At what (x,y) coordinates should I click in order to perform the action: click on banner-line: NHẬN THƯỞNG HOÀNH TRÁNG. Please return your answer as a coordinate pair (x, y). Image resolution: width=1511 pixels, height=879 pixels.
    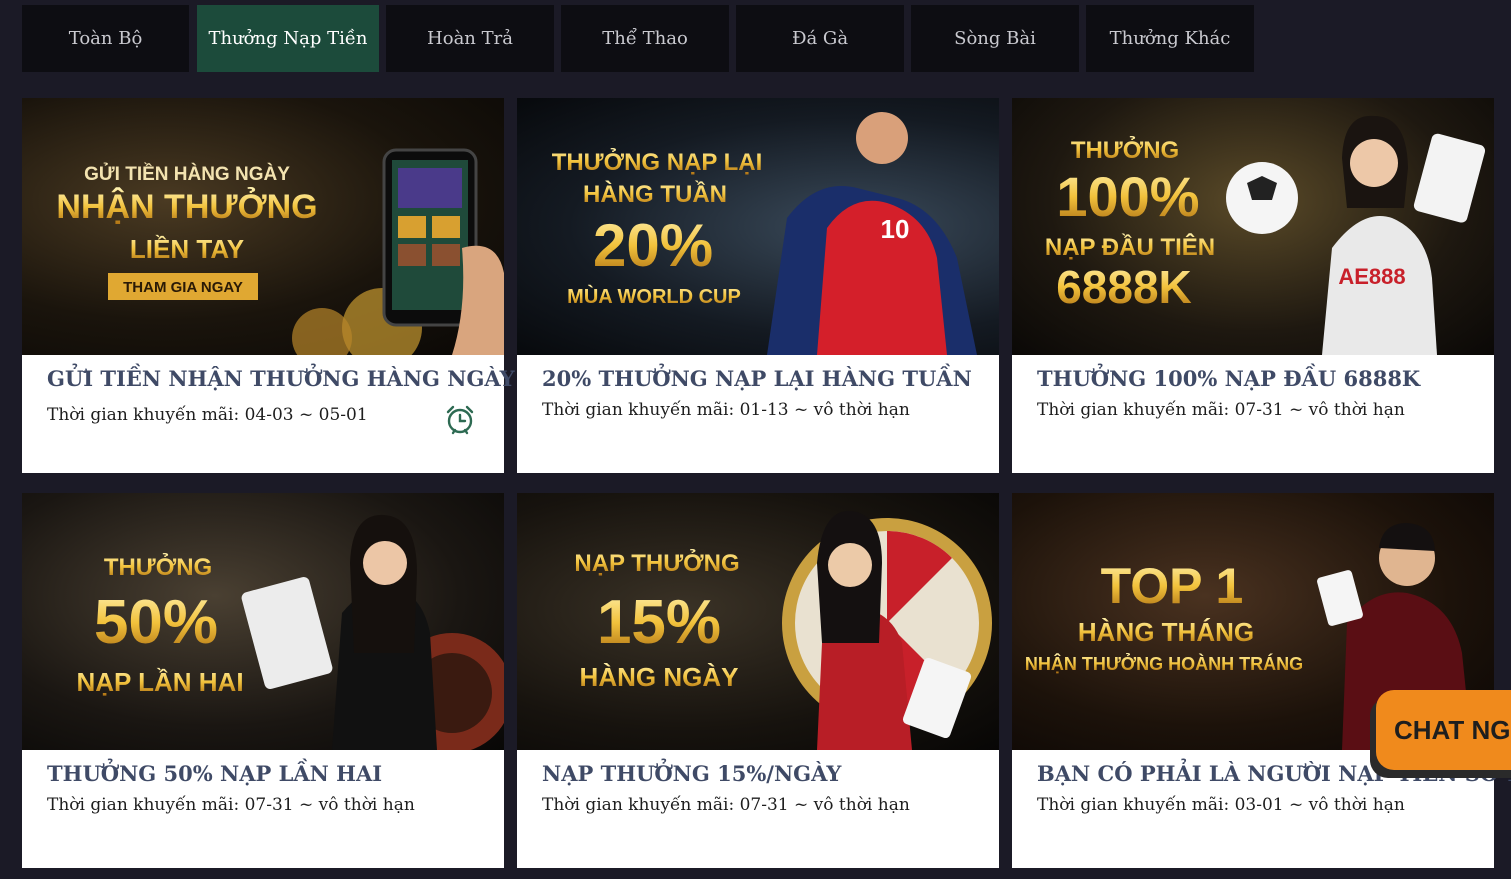
    Looking at the image, I should click on (1164, 663).